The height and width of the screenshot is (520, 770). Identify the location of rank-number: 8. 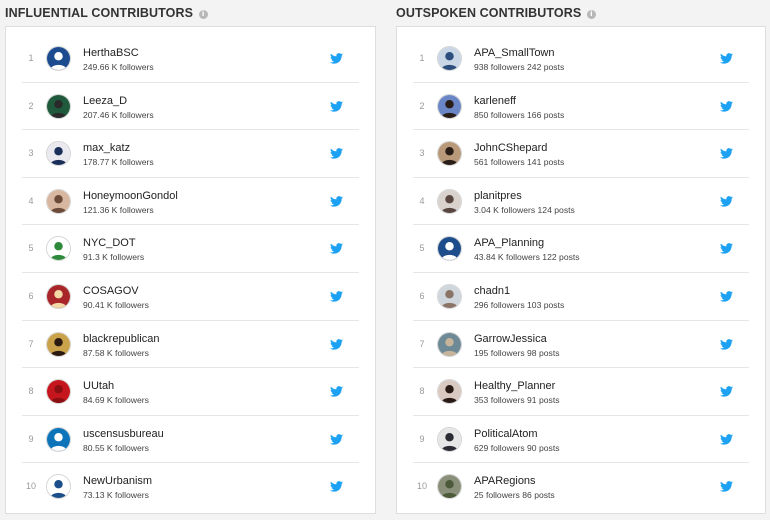
(31, 391).